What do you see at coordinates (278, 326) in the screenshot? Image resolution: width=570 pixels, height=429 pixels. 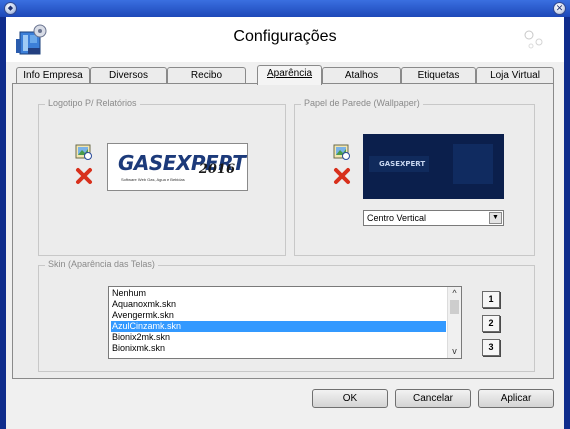 I see `list-item: AzulCinzamk.skn` at bounding box center [278, 326].